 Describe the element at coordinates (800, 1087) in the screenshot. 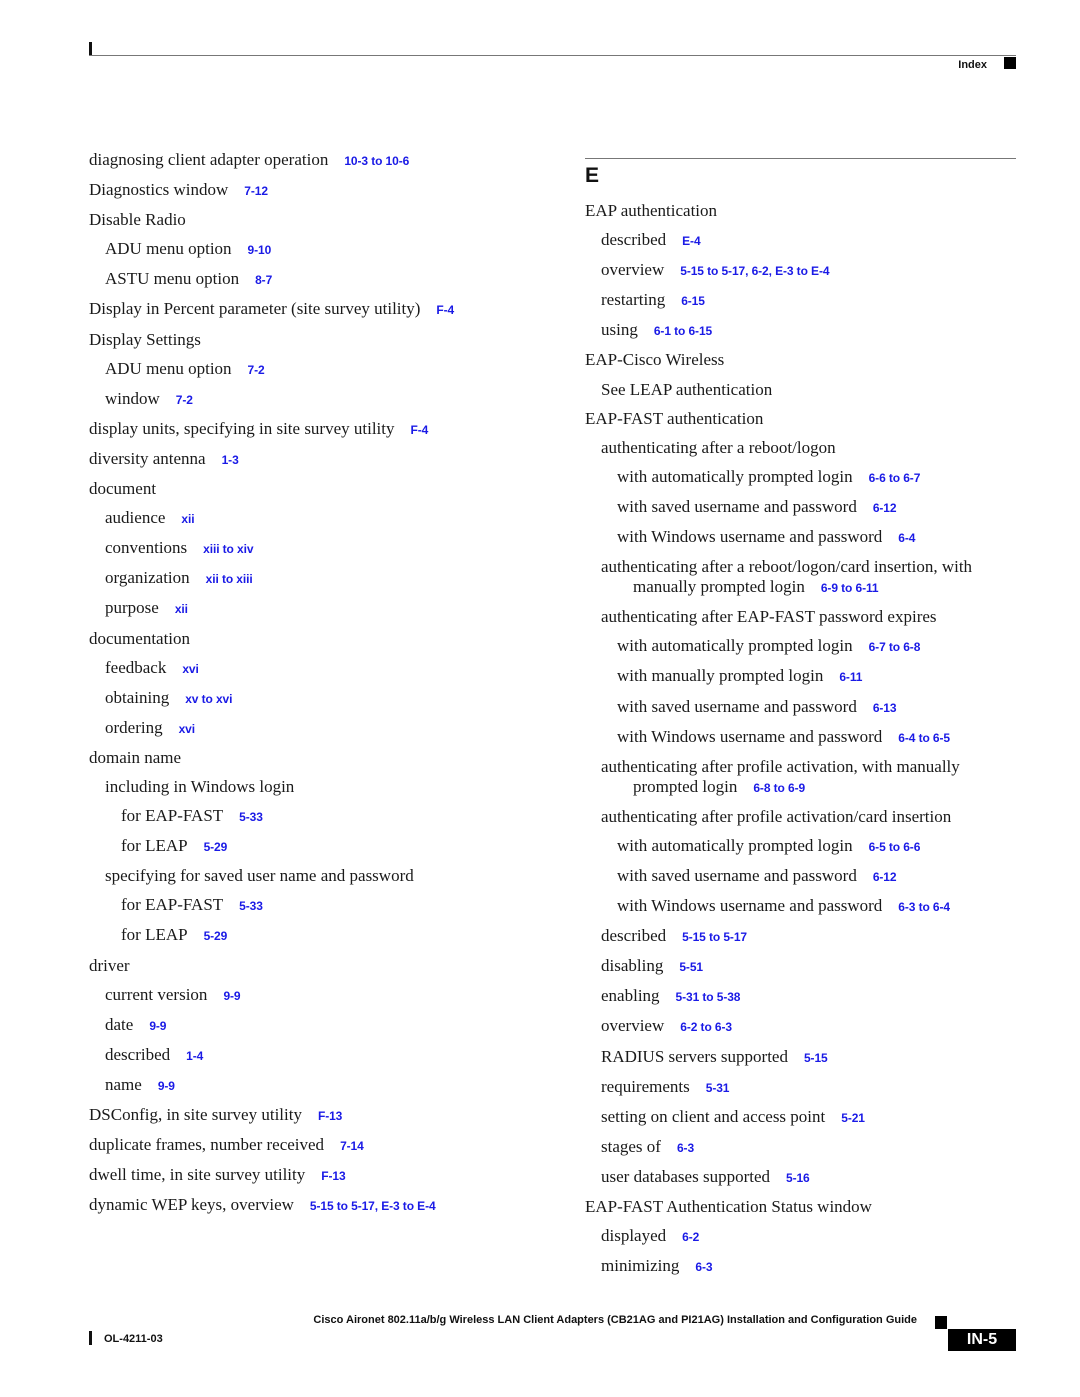

I see `index-entry: requirements 5-31` at that location.